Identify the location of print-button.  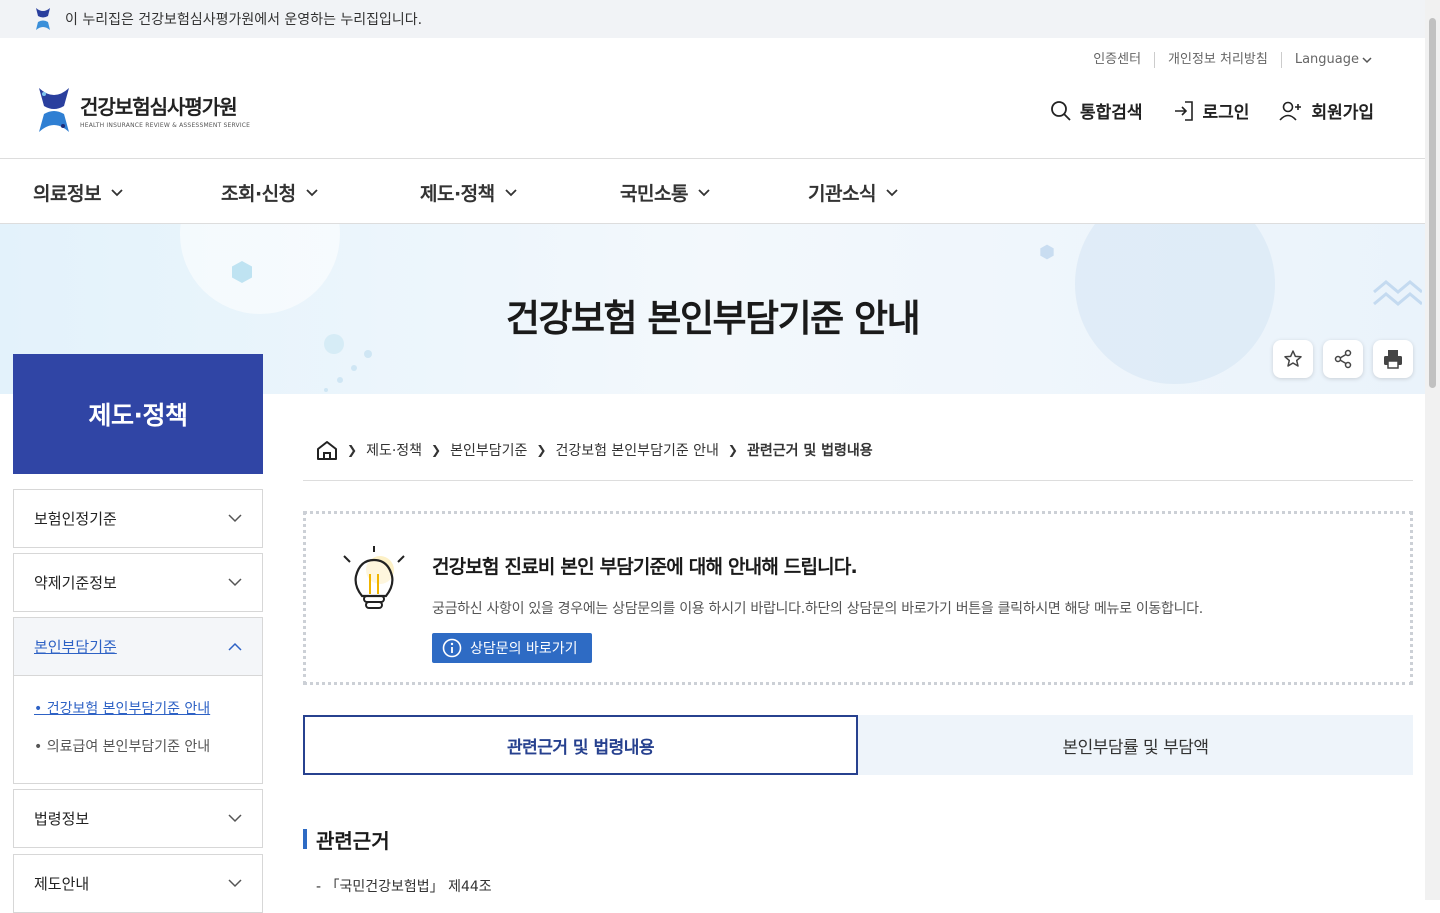
(1393, 359).